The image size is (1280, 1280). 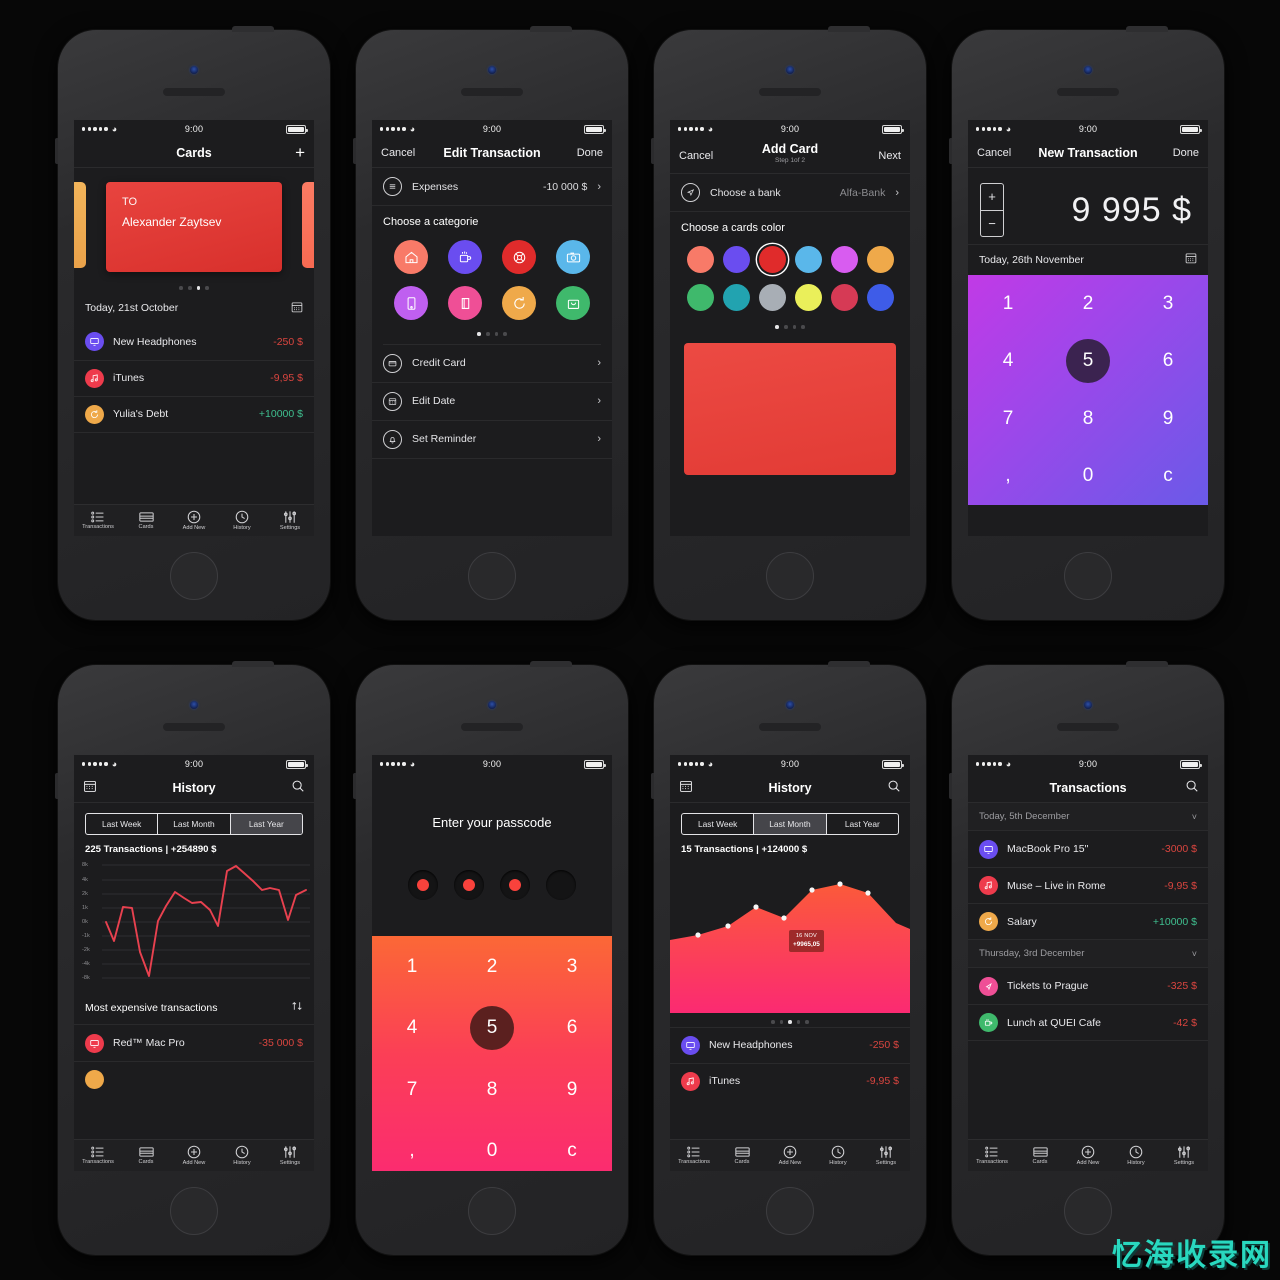 What do you see at coordinates (992, 224) in the screenshot?
I see `decrement-button: −` at bounding box center [992, 224].